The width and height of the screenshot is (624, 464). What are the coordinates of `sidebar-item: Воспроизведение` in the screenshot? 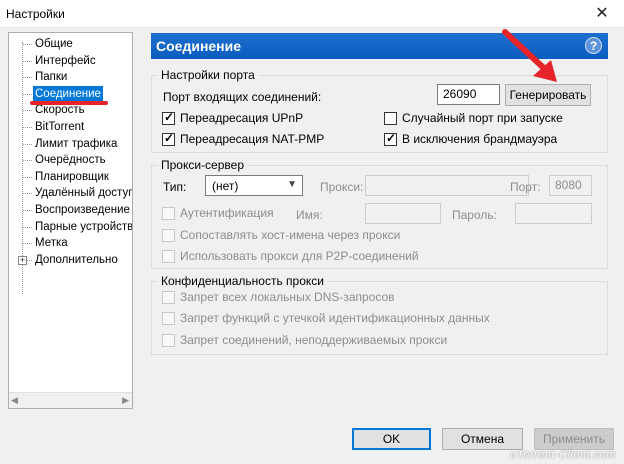 It's located at (82, 210).